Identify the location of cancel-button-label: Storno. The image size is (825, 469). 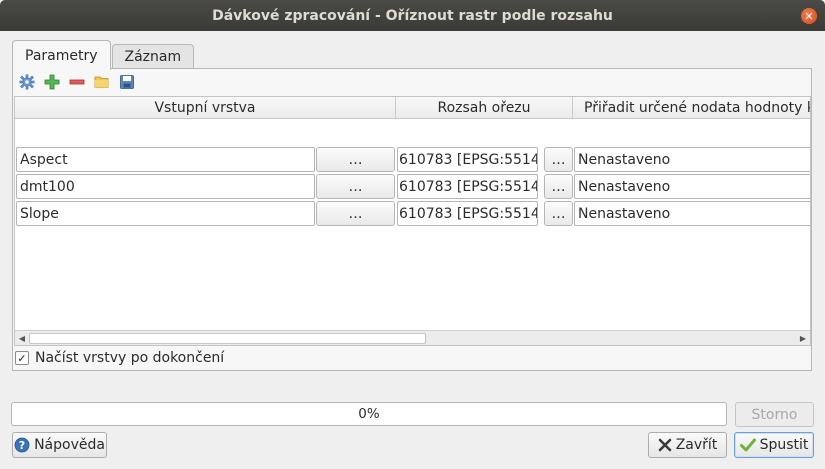
(774, 414).